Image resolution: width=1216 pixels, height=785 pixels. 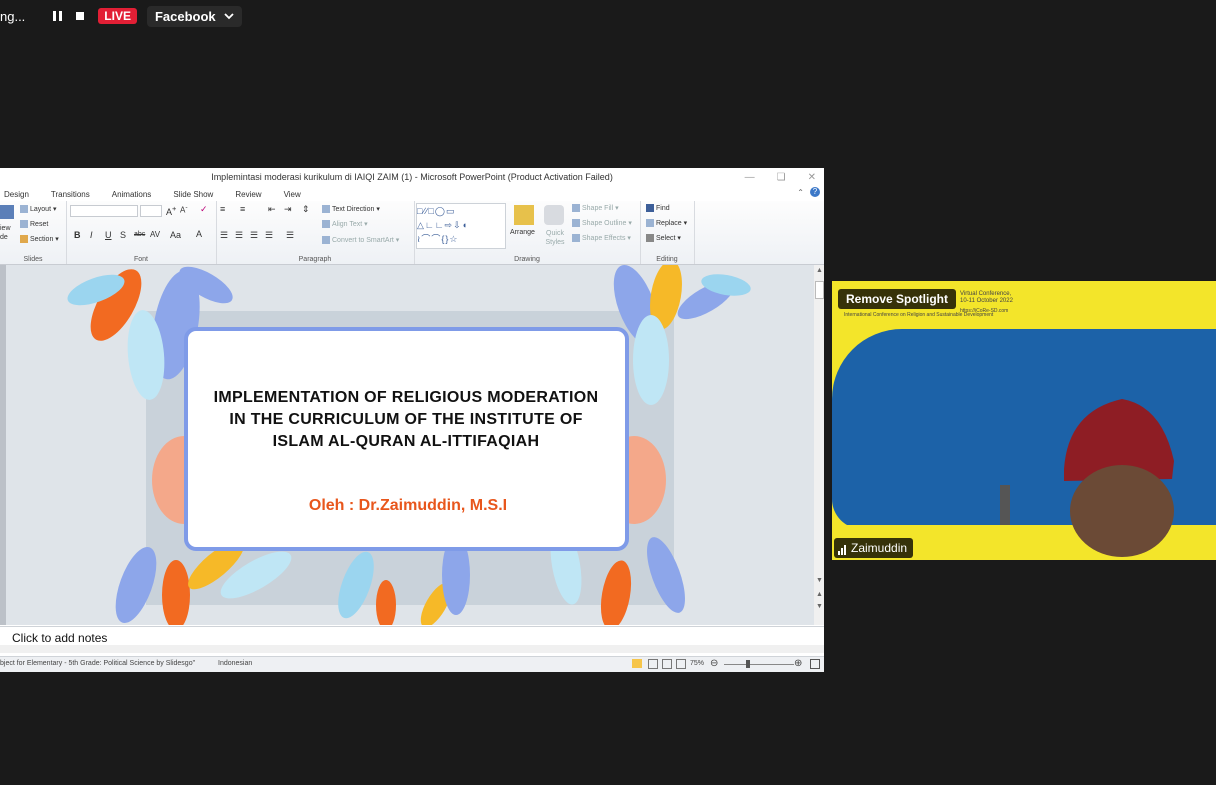 I want to click on arrange-button: Arrange, so click(x=522, y=232).